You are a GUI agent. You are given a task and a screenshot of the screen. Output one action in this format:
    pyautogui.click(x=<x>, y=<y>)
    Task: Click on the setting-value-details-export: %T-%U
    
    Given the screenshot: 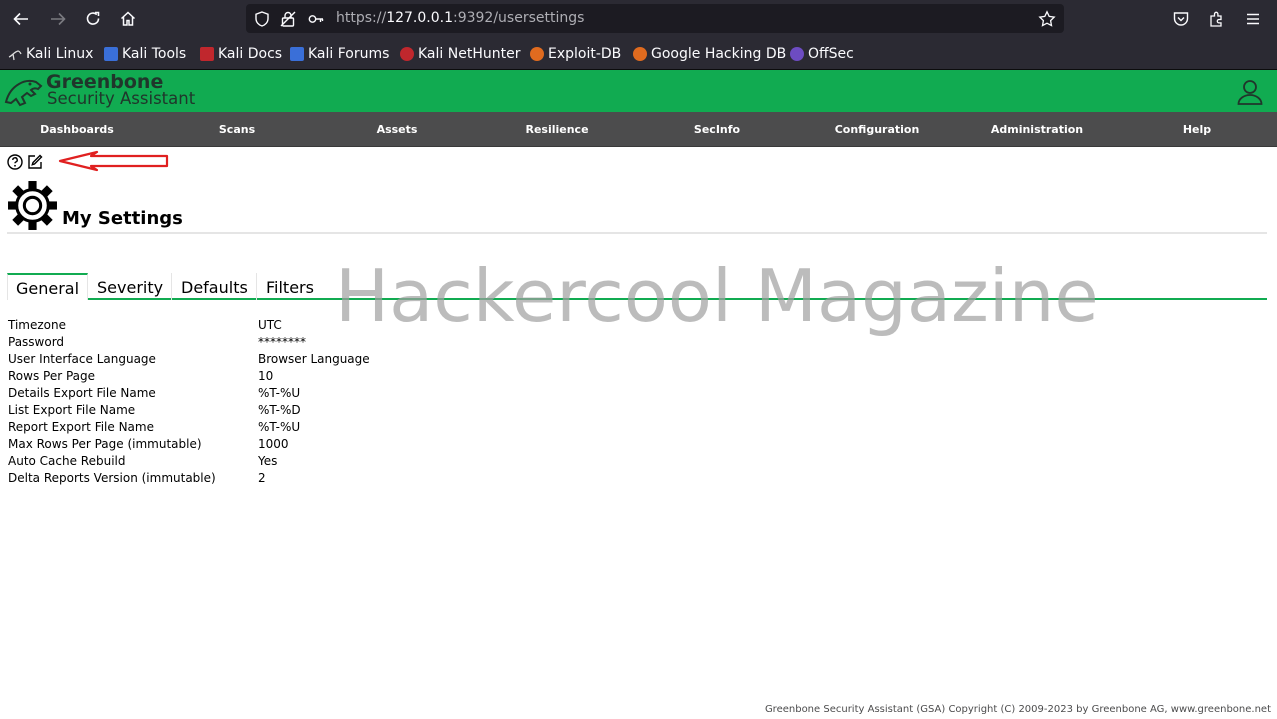 What is the action you would take?
    pyautogui.click(x=279, y=393)
    